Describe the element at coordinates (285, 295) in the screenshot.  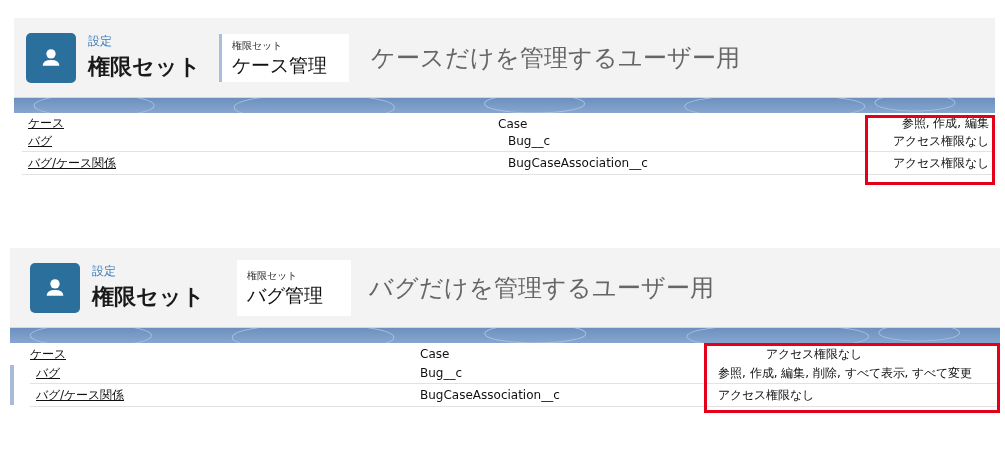
I see `record-name: バグ管理` at that location.